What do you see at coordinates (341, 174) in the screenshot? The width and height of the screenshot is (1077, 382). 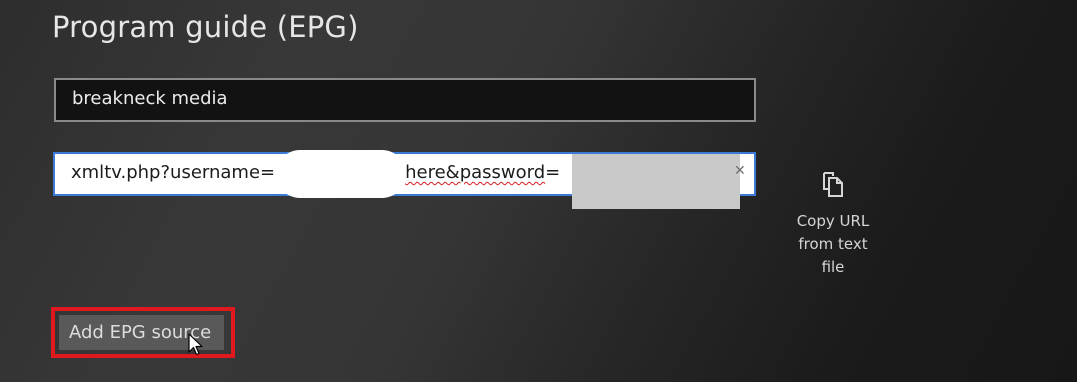 I see `redaction-username` at bounding box center [341, 174].